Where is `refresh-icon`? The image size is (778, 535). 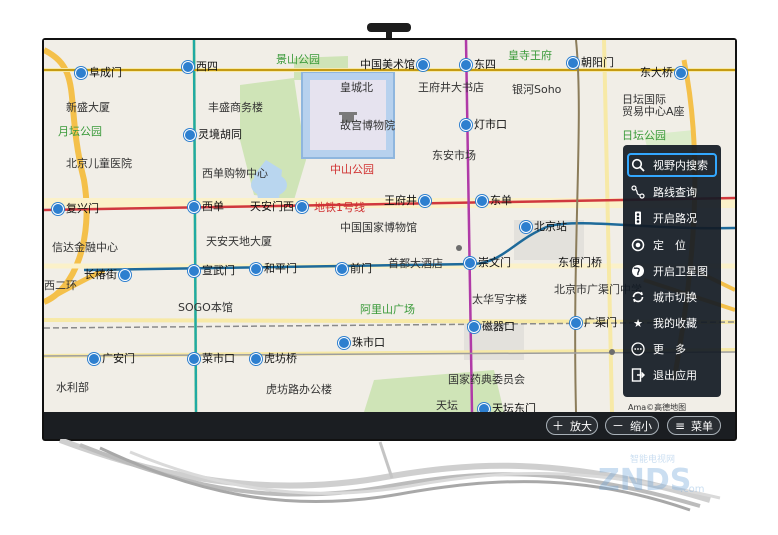
refresh-icon is located at coordinates (638, 297).